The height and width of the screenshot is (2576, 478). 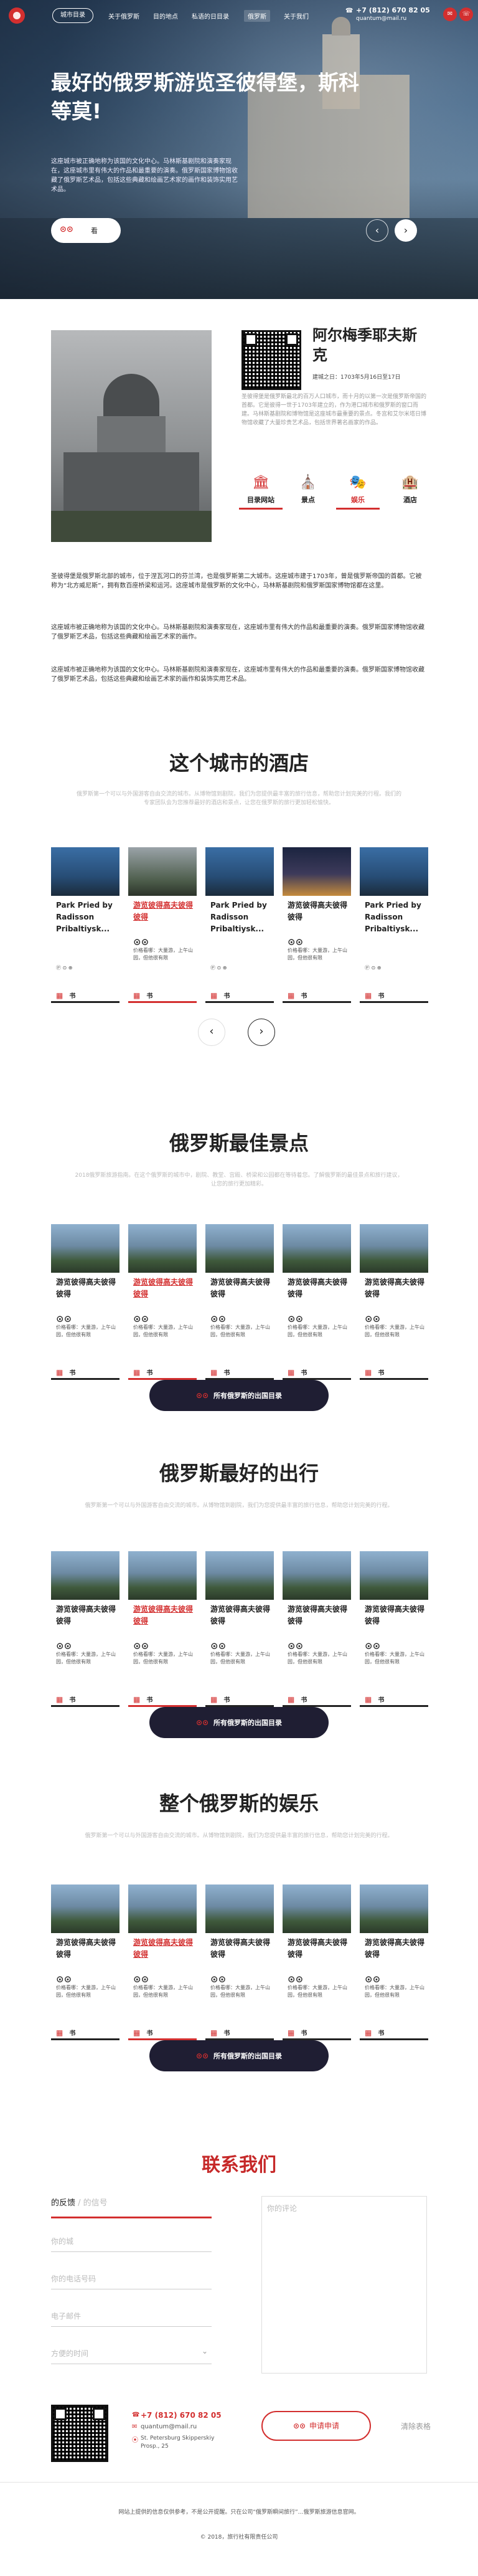 What do you see at coordinates (257, 16) in the screenshot?
I see `nav-link-russia: 俄罗斯` at bounding box center [257, 16].